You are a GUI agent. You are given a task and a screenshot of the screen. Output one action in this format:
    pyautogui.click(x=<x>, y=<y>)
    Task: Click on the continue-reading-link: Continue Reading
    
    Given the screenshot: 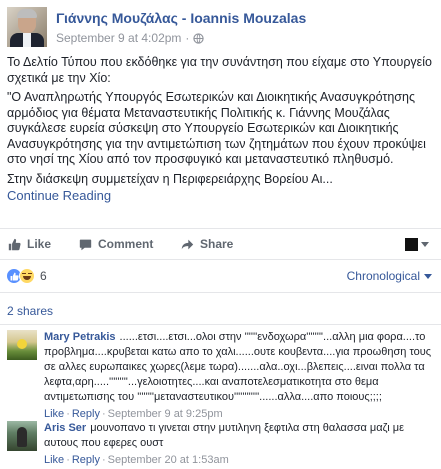 What is the action you would take?
    pyautogui.click(x=222, y=196)
    